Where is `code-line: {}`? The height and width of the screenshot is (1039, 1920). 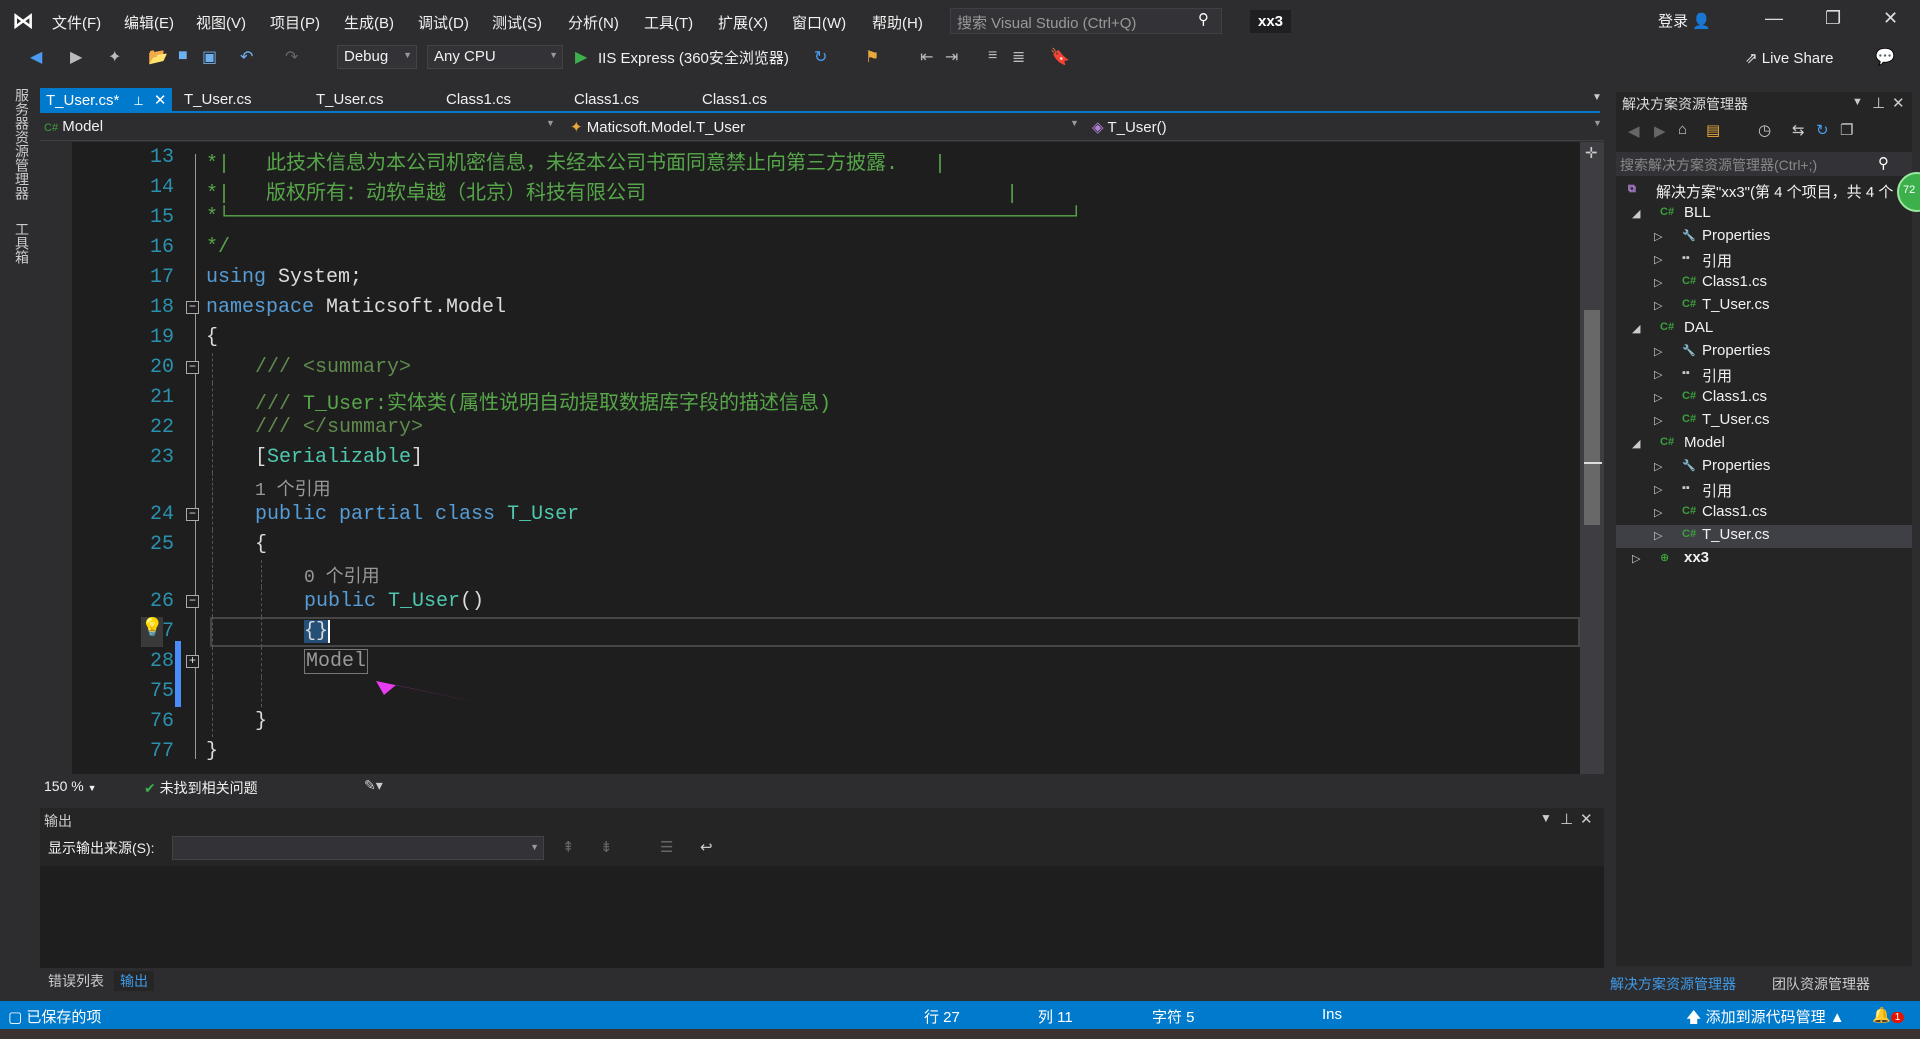
code-line: {} is located at coordinates (317, 631).